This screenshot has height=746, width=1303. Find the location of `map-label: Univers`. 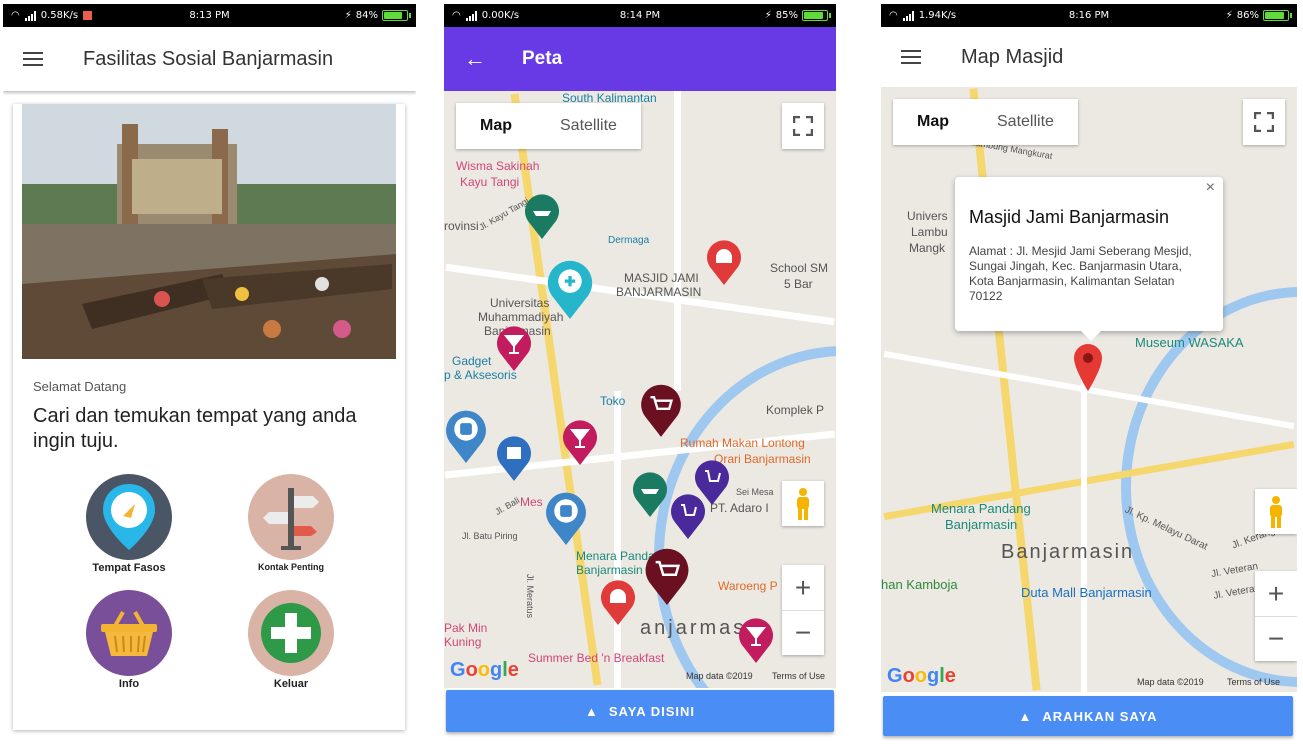

map-label: Univers is located at coordinates (927, 216).